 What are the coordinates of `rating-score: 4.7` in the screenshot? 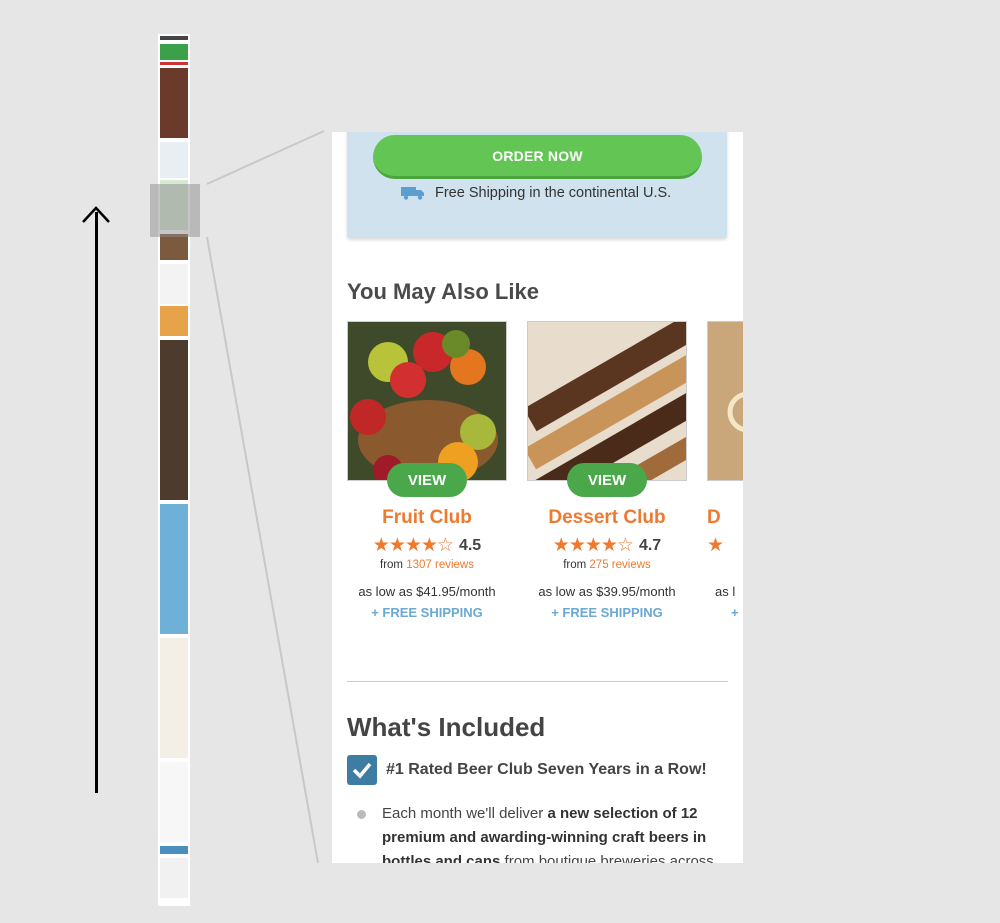 It's located at (650, 545).